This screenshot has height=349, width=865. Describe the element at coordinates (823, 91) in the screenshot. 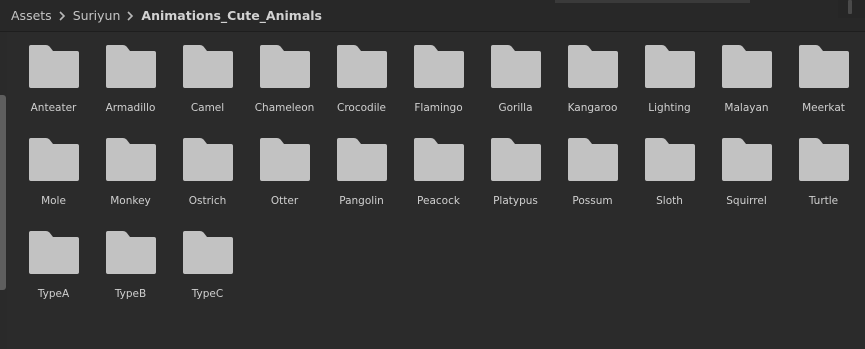

I see `folder-item-meerkat: Meerkat` at that location.